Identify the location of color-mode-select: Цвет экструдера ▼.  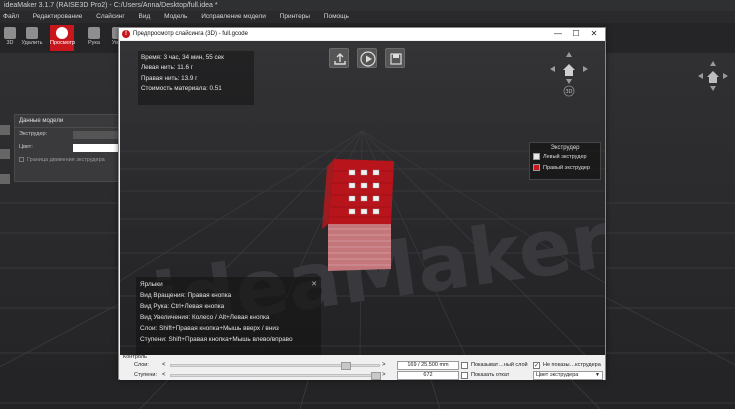
(568, 375).